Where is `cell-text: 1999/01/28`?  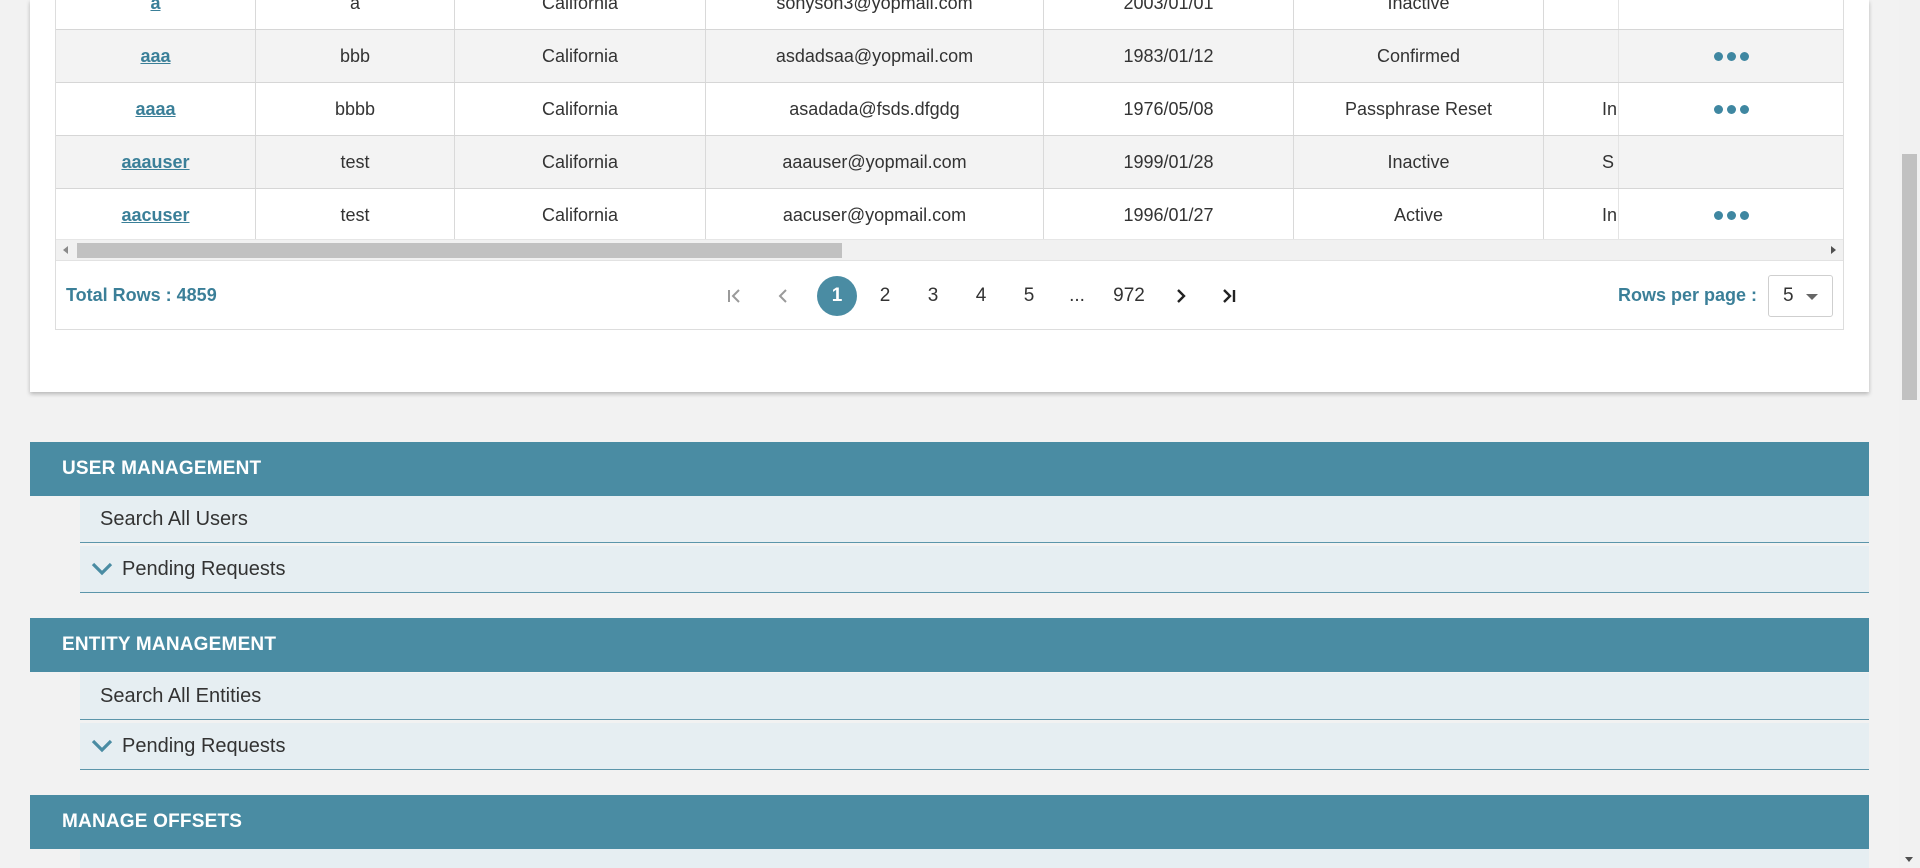 cell-text: 1999/01/28 is located at coordinates (1168, 161).